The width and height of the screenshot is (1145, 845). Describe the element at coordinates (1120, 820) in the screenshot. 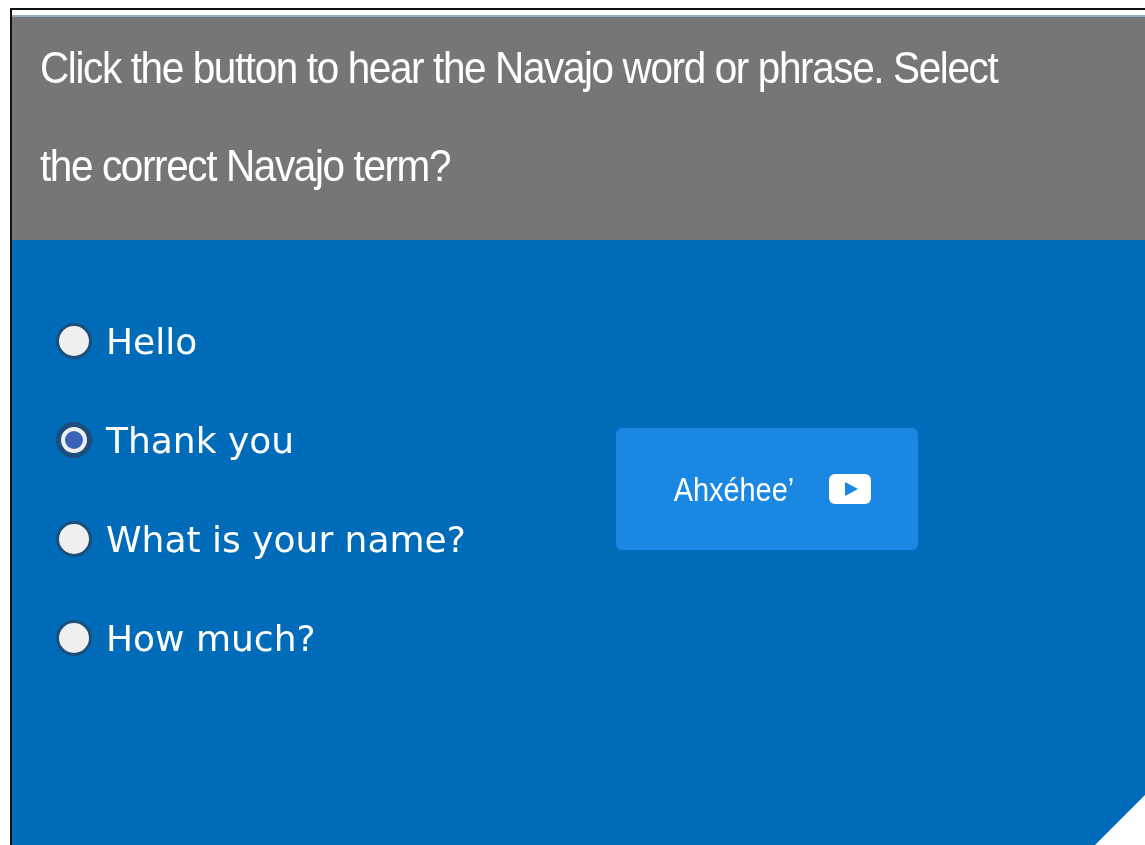

I see `page-corner` at that location.